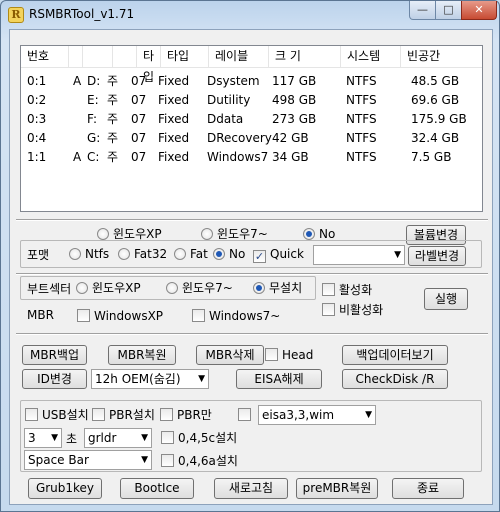 This screenshot has height=512, width=500. What do you see at coordinates (186, 415) in the screenshot?
I see `pbr-only-checkbox: PBR만` at bounding box center [186, 415].